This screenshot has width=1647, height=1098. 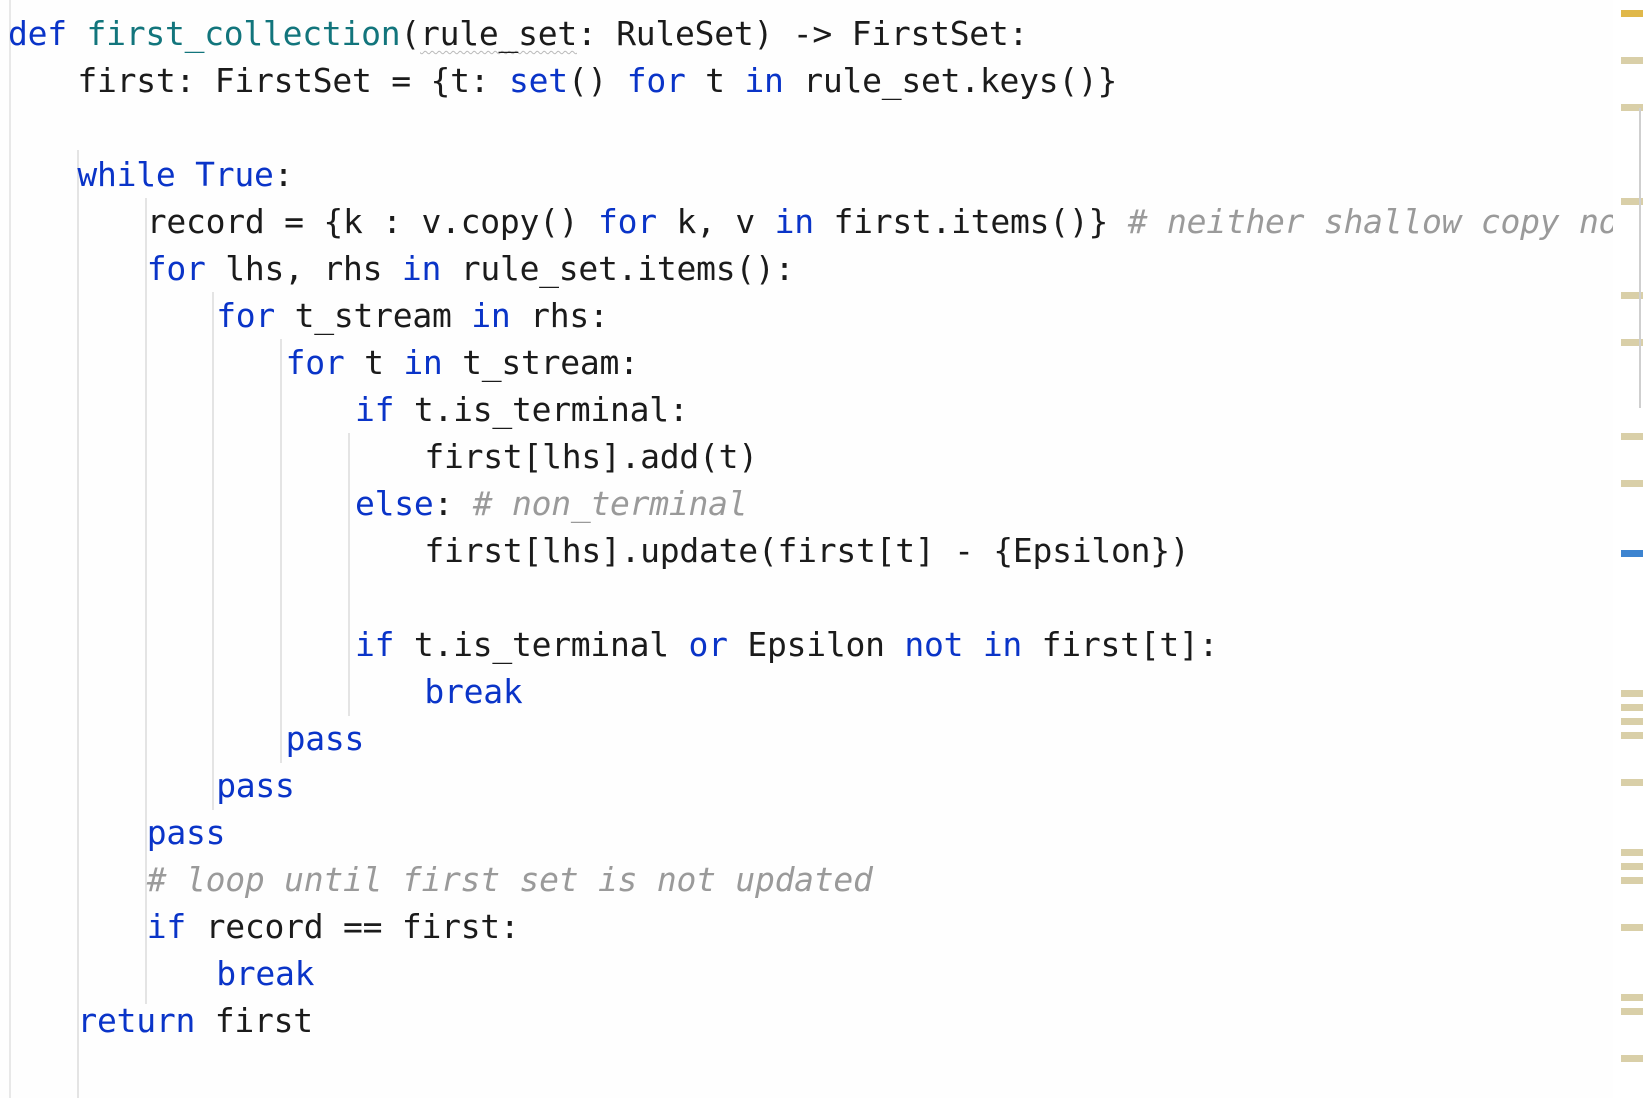 I want to click on code-text: rhs:, so click(x=559, y=315).